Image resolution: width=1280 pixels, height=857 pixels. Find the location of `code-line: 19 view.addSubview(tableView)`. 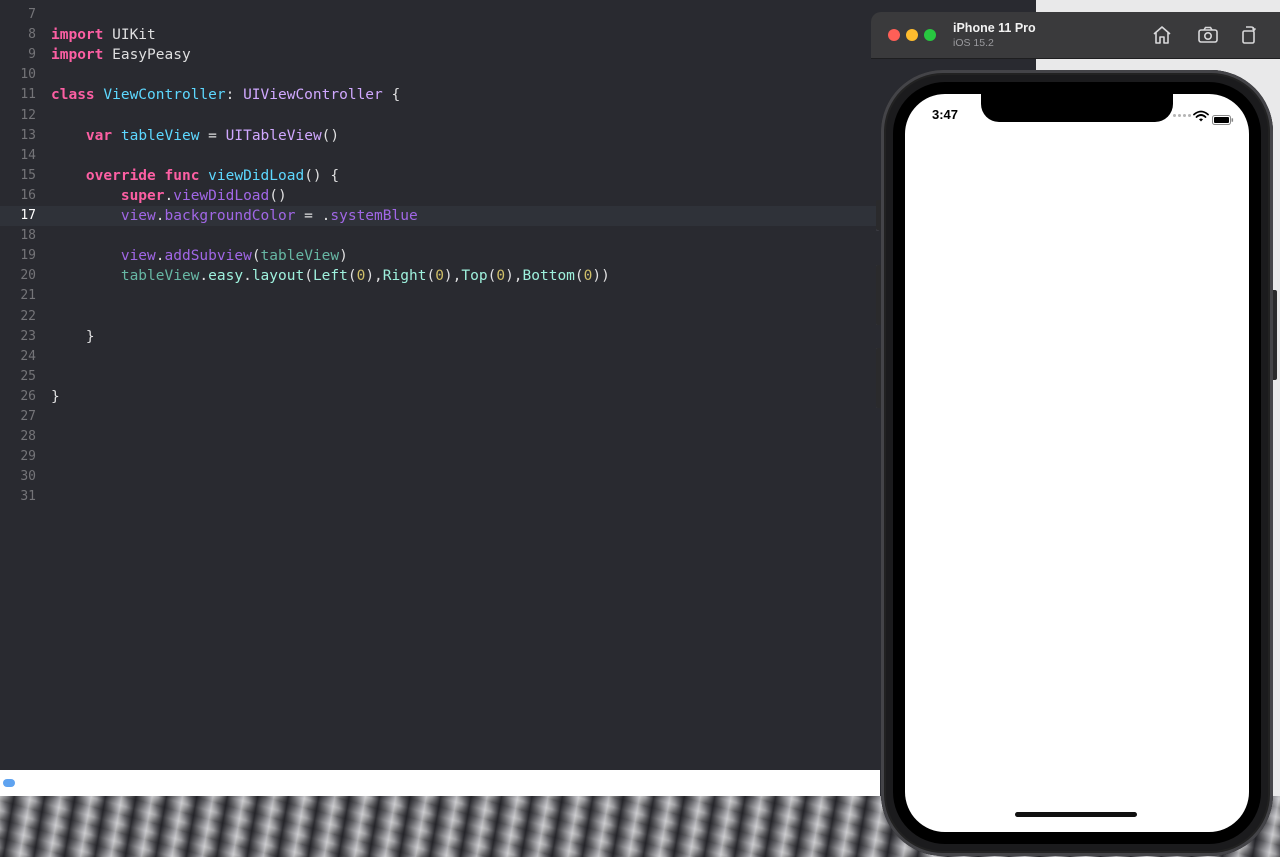

code-line: 19 view.addSubview(tableView) is located at coordinates (440, 256).